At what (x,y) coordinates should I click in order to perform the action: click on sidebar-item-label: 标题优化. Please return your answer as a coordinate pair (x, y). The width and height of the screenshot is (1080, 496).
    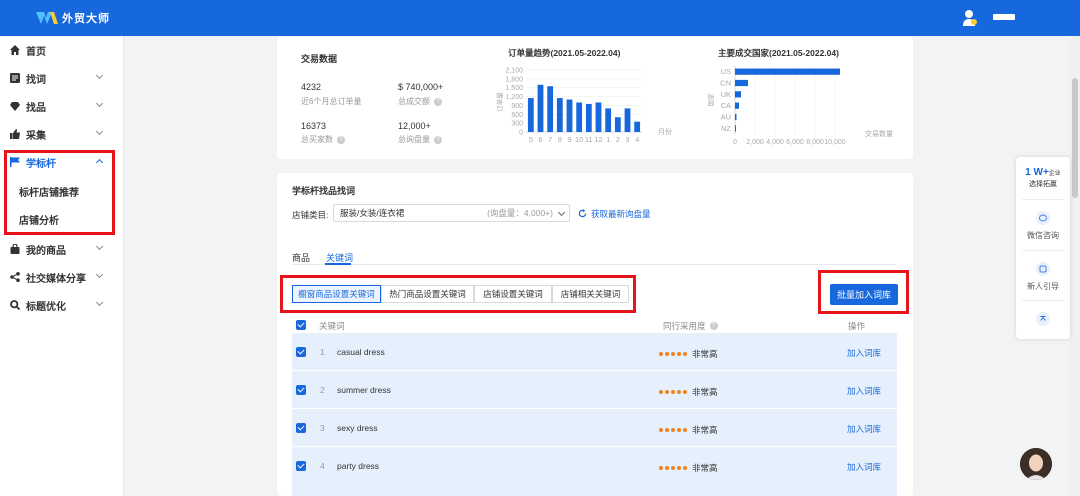
    Looking at the image, I should click on (46, 307).